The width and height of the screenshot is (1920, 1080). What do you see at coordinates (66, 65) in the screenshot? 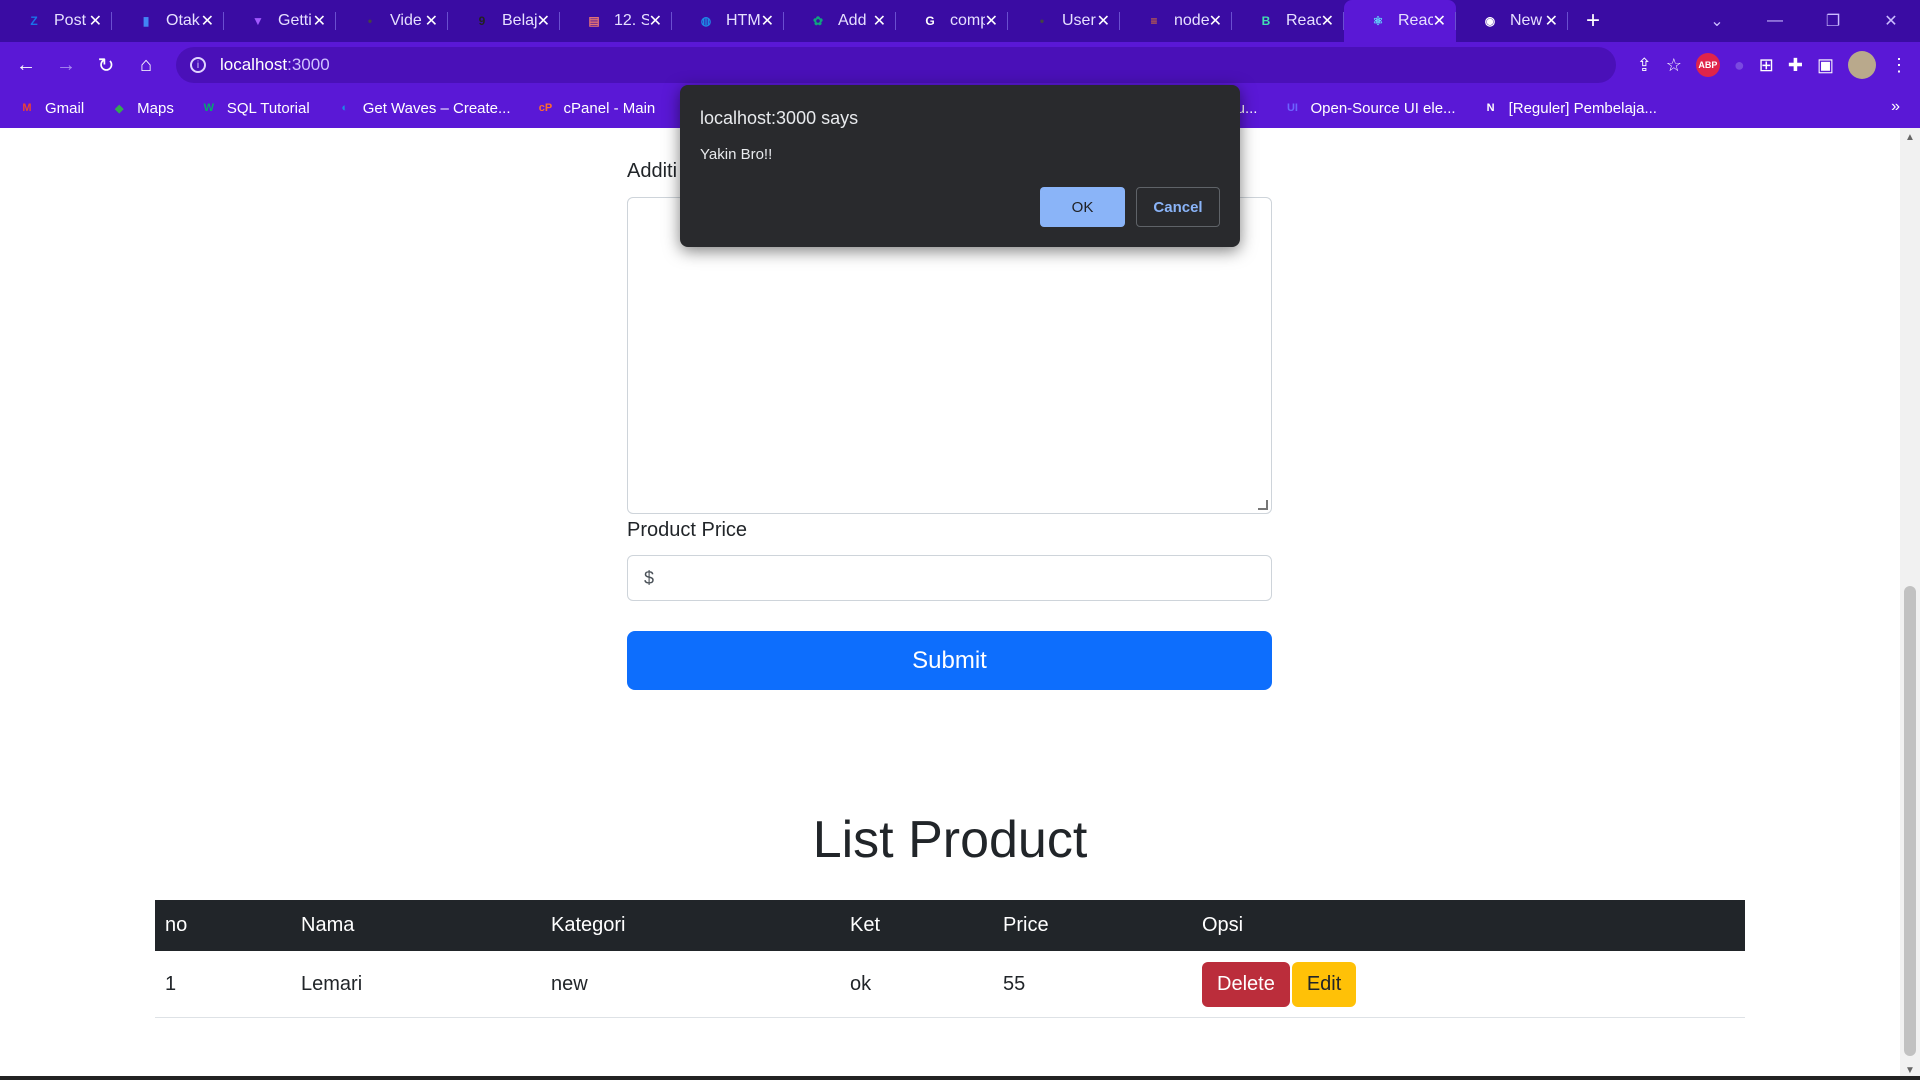
I see `forward-icon: →` at bounding box center [66, 65].